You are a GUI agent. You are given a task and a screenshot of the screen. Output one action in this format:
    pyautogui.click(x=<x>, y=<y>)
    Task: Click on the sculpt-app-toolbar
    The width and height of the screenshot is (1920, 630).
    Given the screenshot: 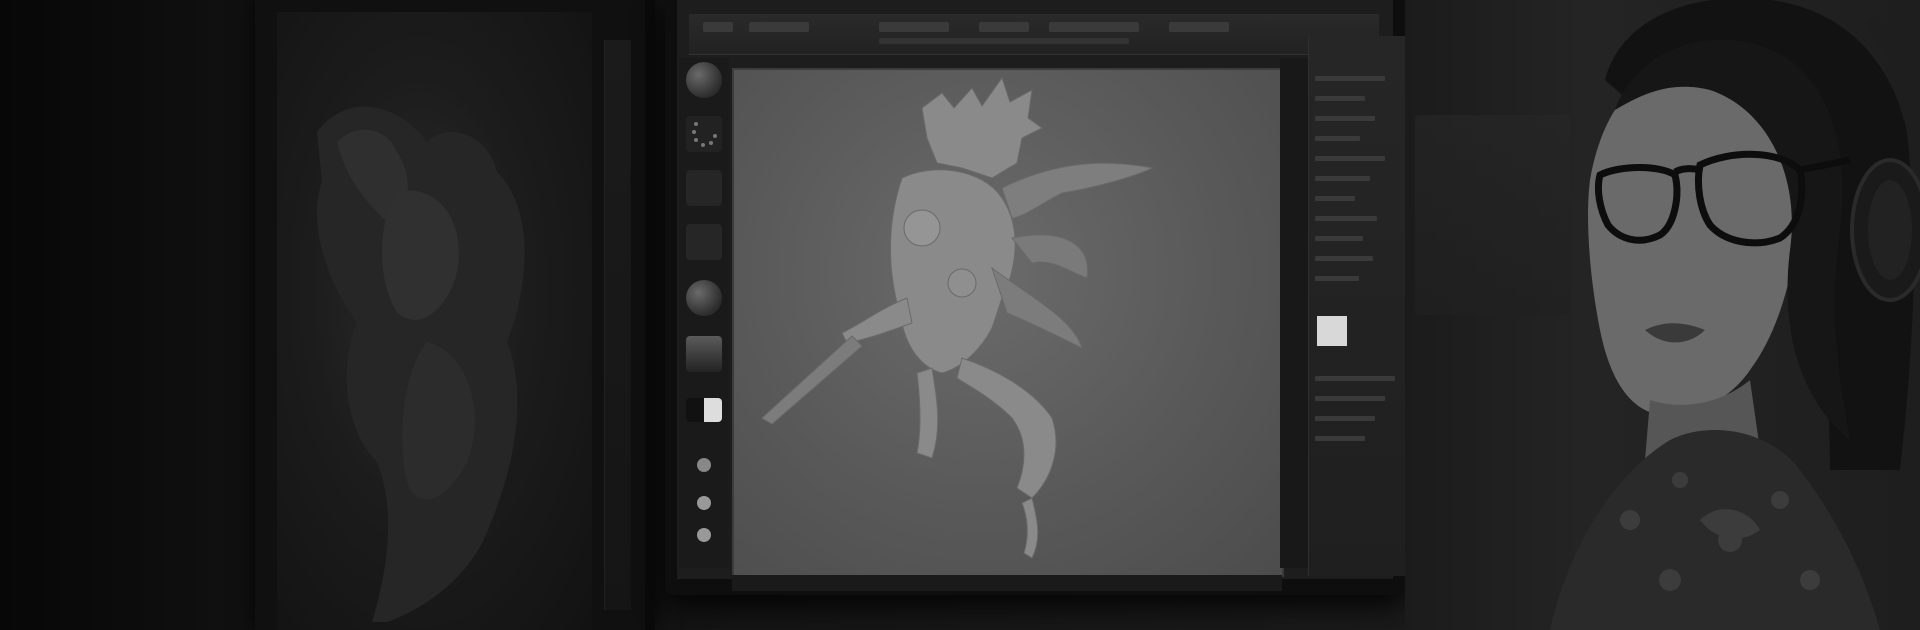 What is the action you would take?
    pyautogui.click(x=1034, y=34)
    